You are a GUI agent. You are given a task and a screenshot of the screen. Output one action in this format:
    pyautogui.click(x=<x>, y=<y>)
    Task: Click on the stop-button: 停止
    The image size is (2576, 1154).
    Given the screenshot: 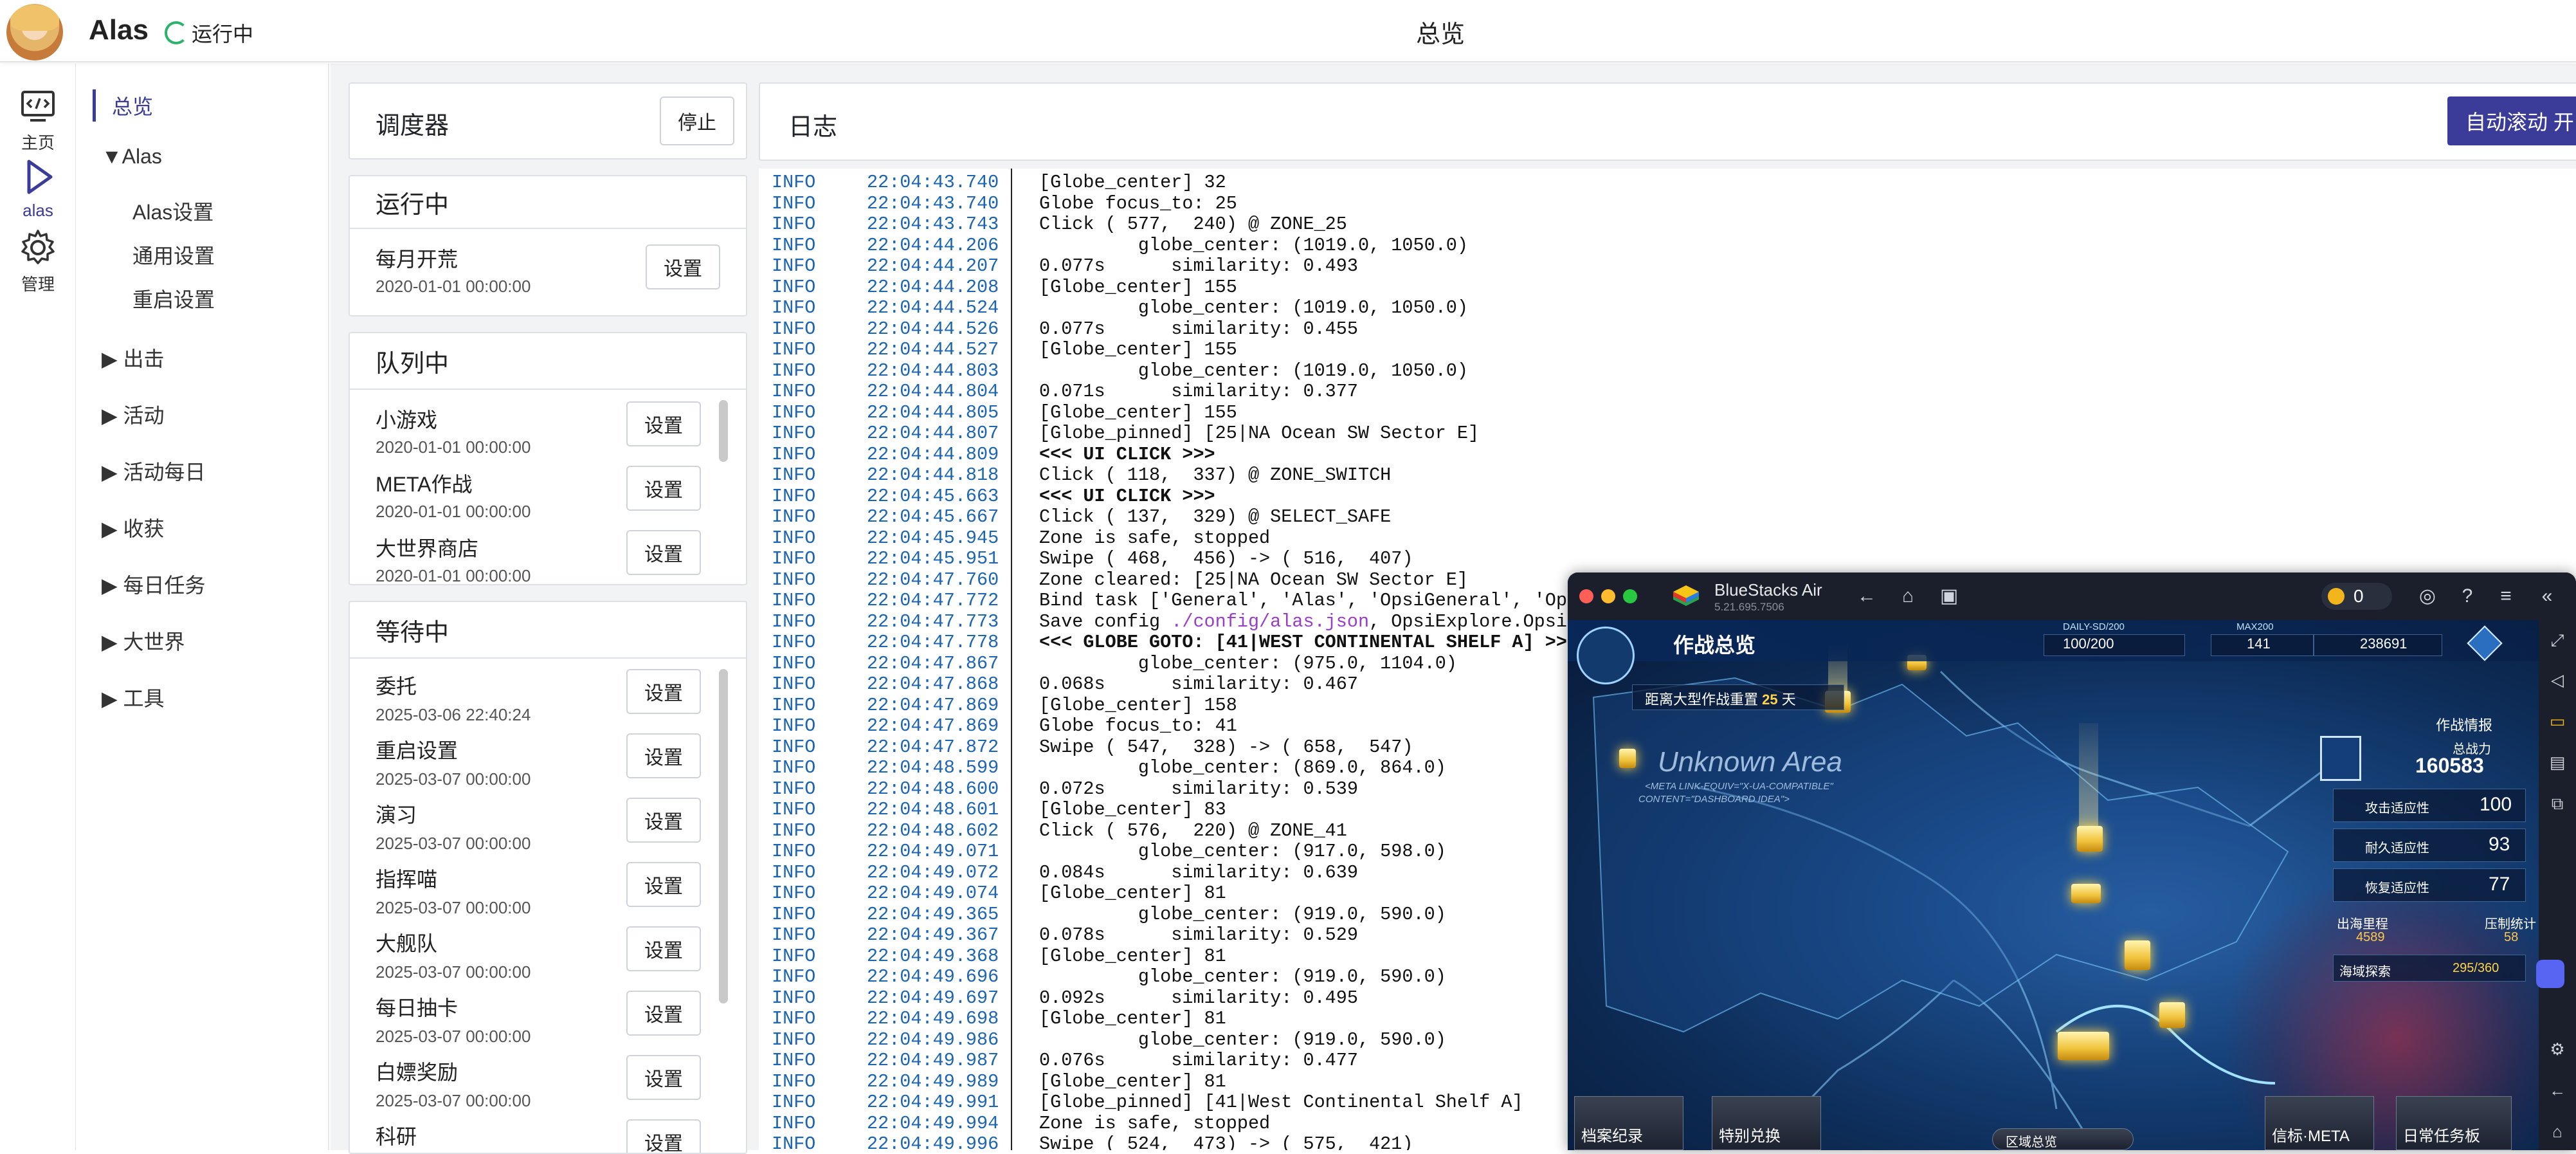 What is the action you would take?
    pyautogui.click(x=697, y=120)
    